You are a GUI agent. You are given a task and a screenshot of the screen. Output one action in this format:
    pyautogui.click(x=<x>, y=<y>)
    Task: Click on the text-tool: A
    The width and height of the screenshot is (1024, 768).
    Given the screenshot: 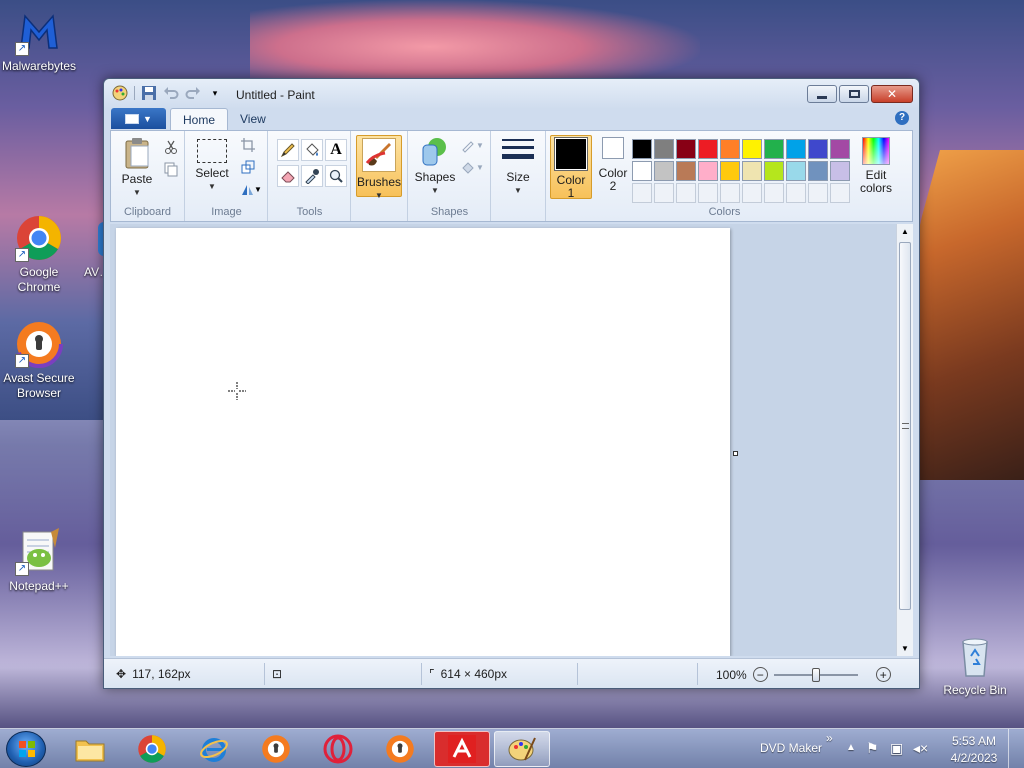 What is the action you would take?
    pyautogui.click(x=336, y=150)
    